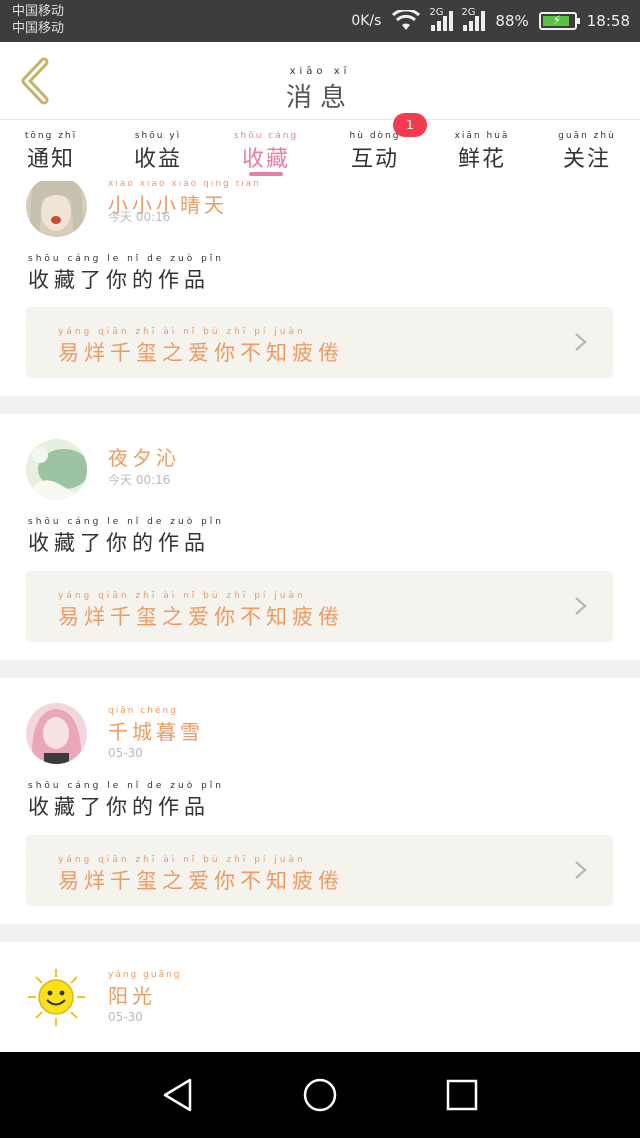 Image resolution: width=640 pixels, height=1138 pixels. What do you see at coordinates (266, 174) in the screenshot?
I see `active-tab-indicator` at bounding box center [266, 174].